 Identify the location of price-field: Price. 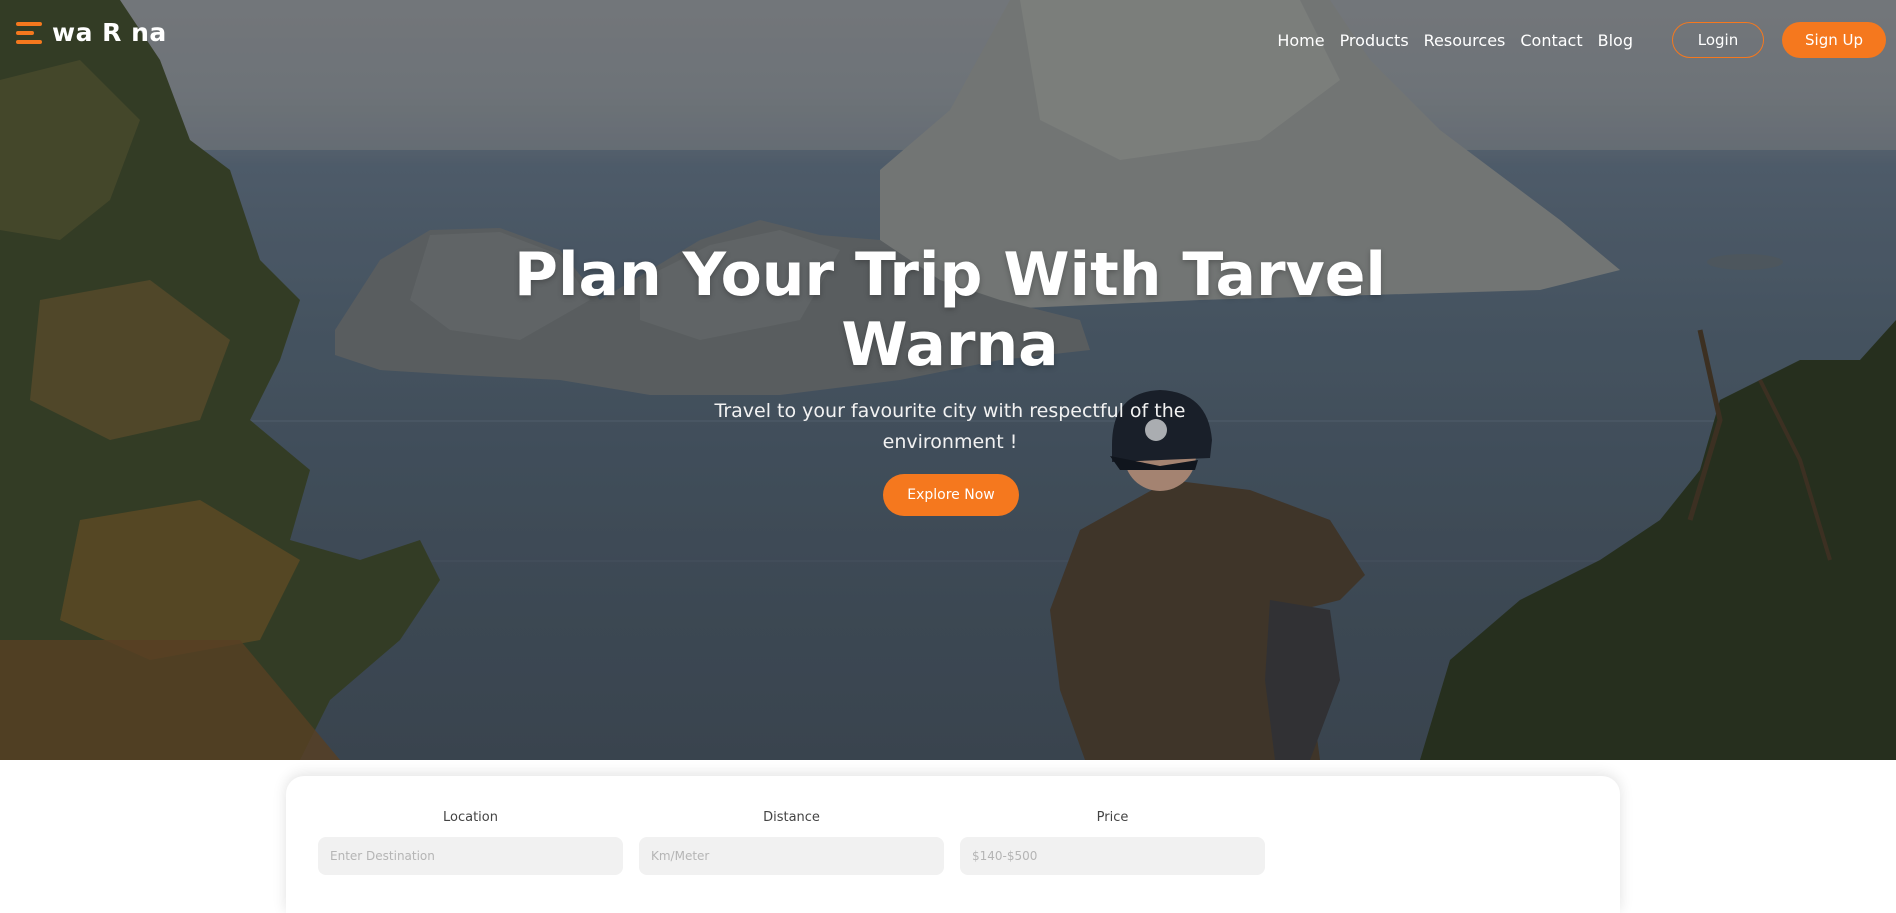
(1112, 842).